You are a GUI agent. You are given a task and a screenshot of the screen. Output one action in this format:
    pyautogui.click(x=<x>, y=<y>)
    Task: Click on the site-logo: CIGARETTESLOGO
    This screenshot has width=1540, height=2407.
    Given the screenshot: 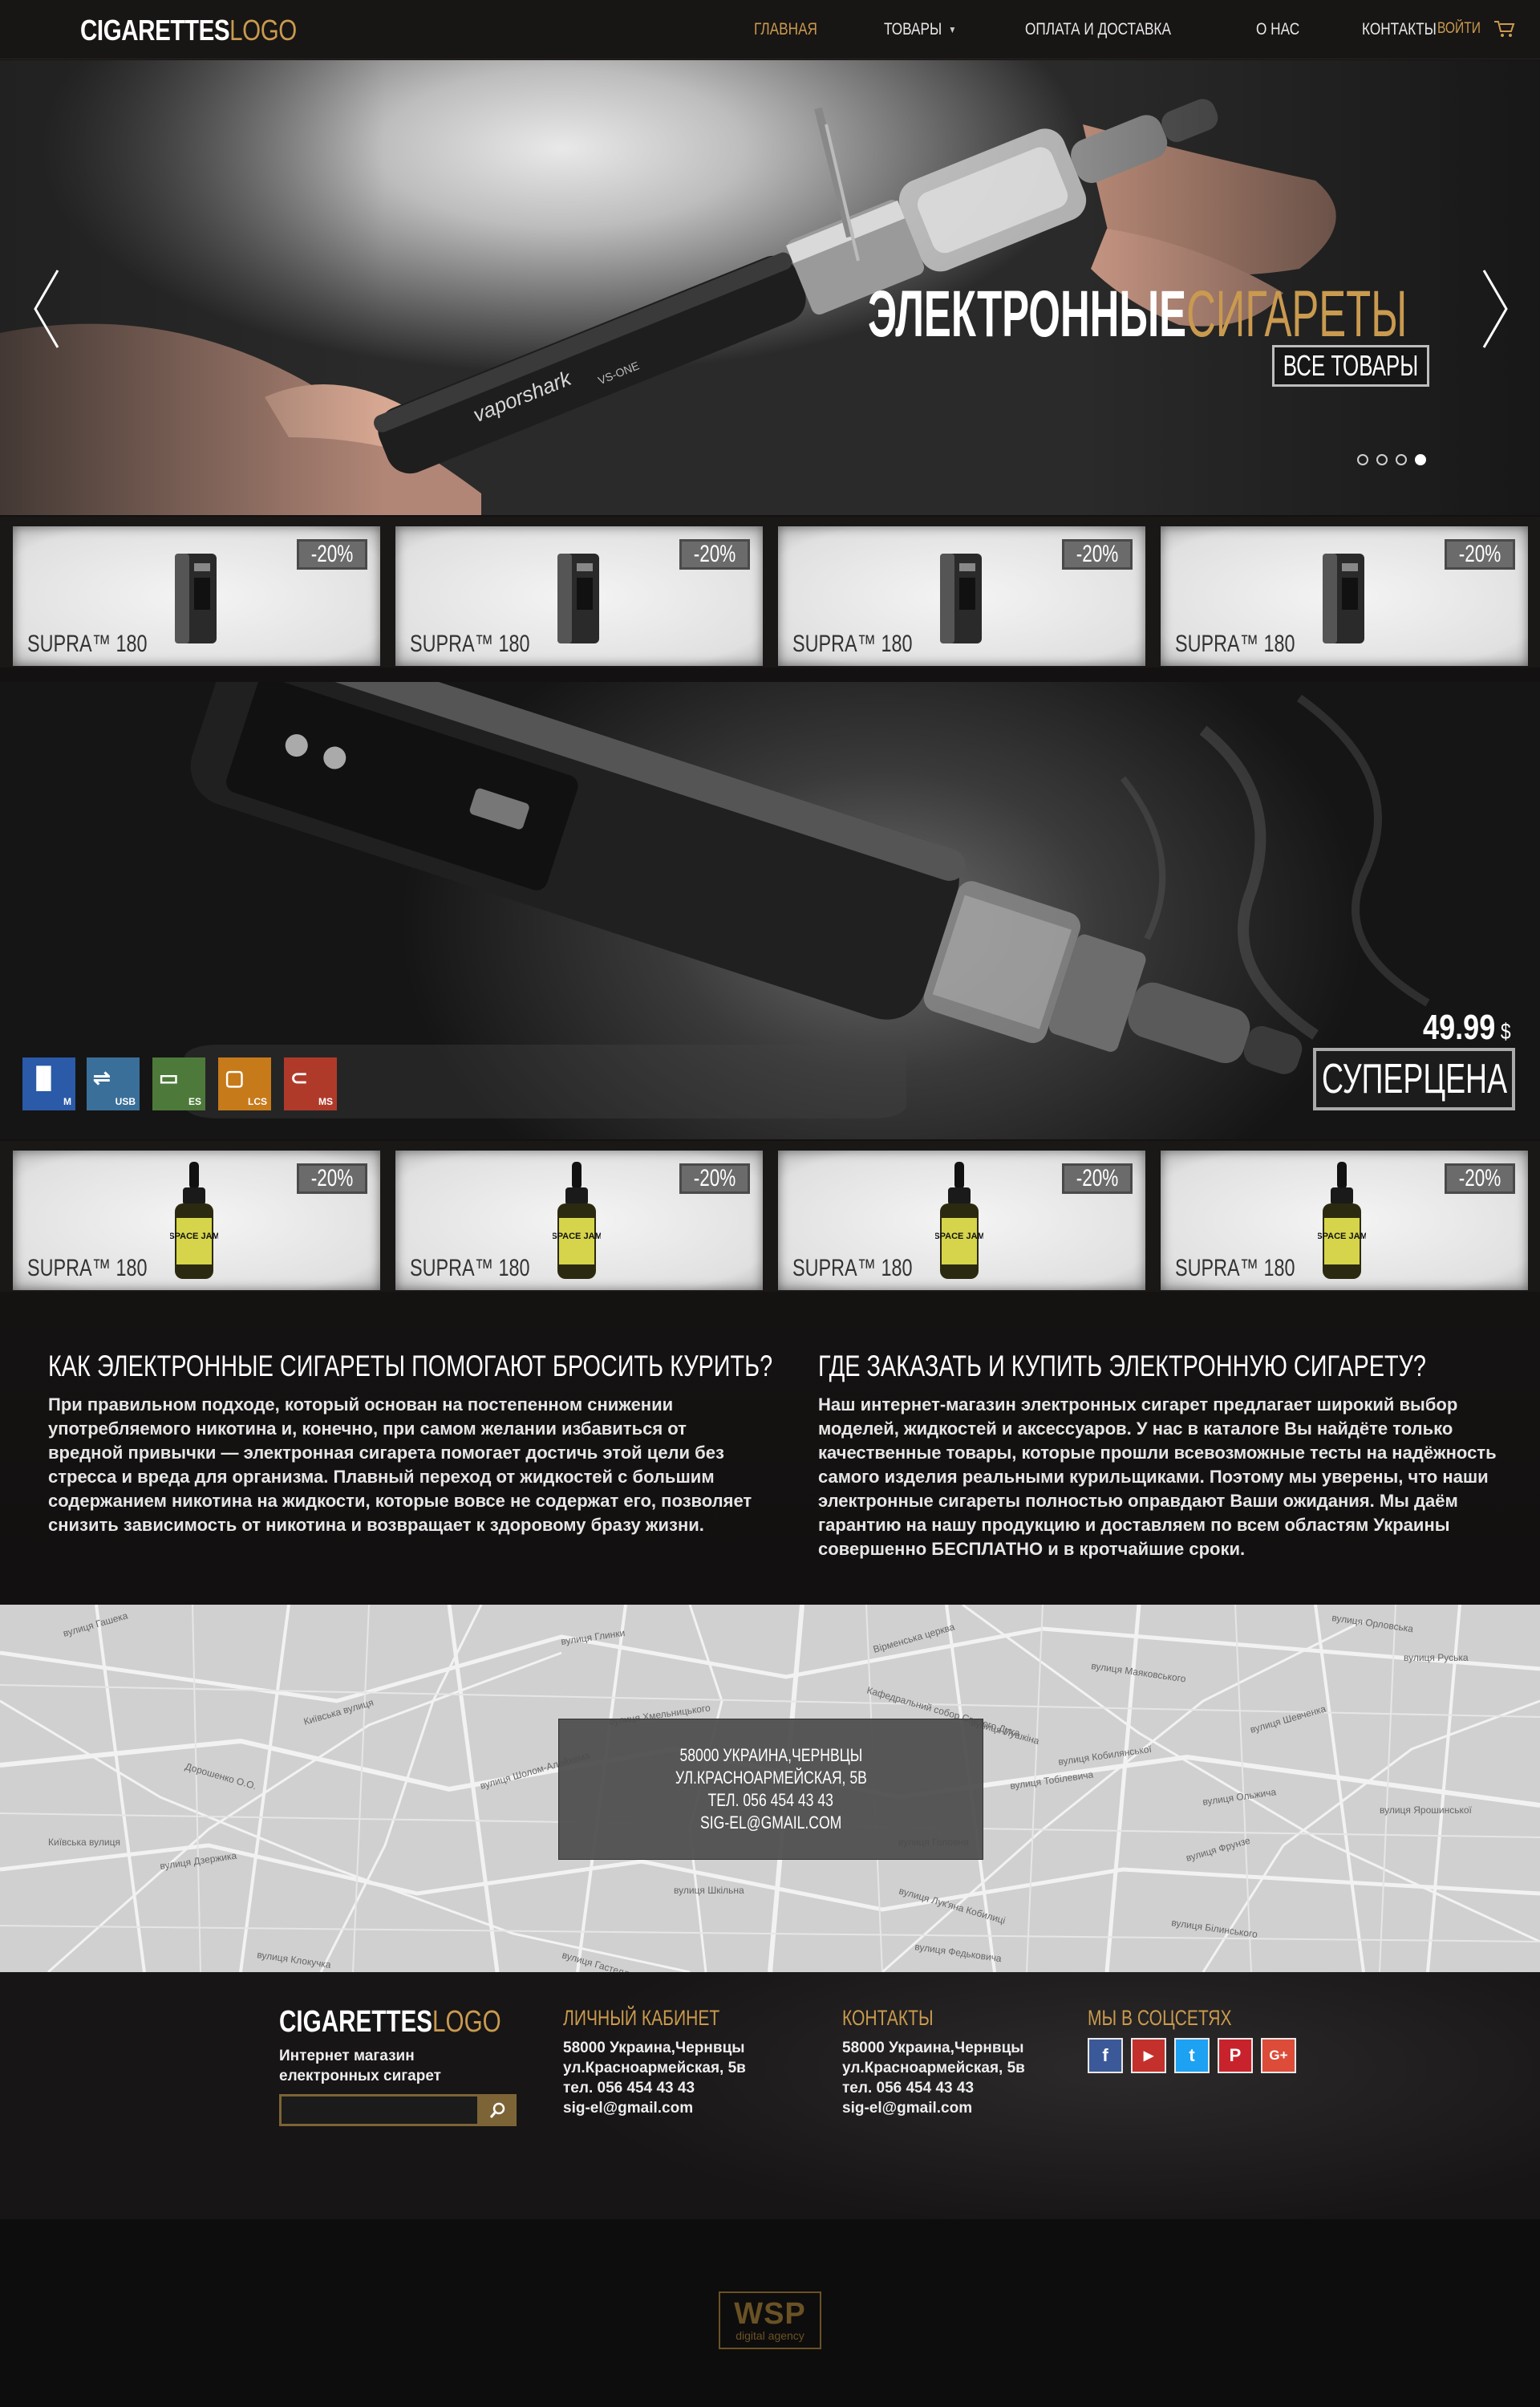 What is the action you would take?
    pyautogui.click(x=188, y=31)
    